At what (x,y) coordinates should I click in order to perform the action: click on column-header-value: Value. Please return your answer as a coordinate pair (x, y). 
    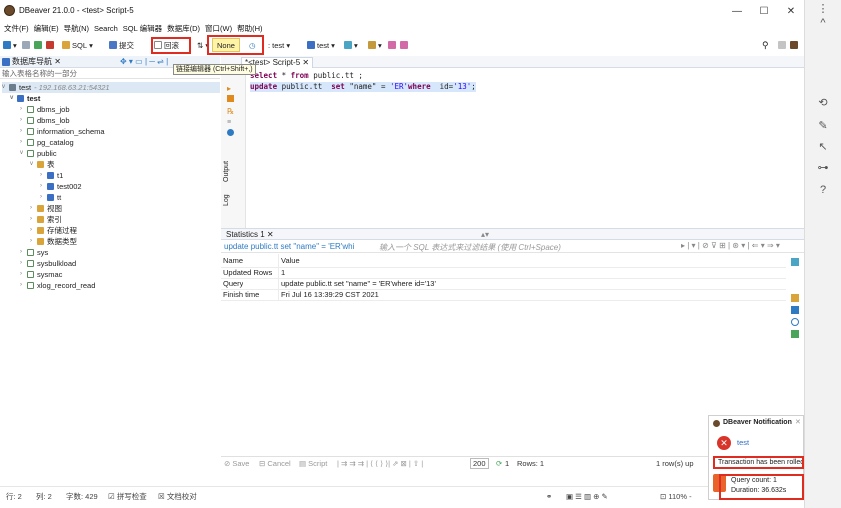
    Looking at the image, I should click on (290, 261).